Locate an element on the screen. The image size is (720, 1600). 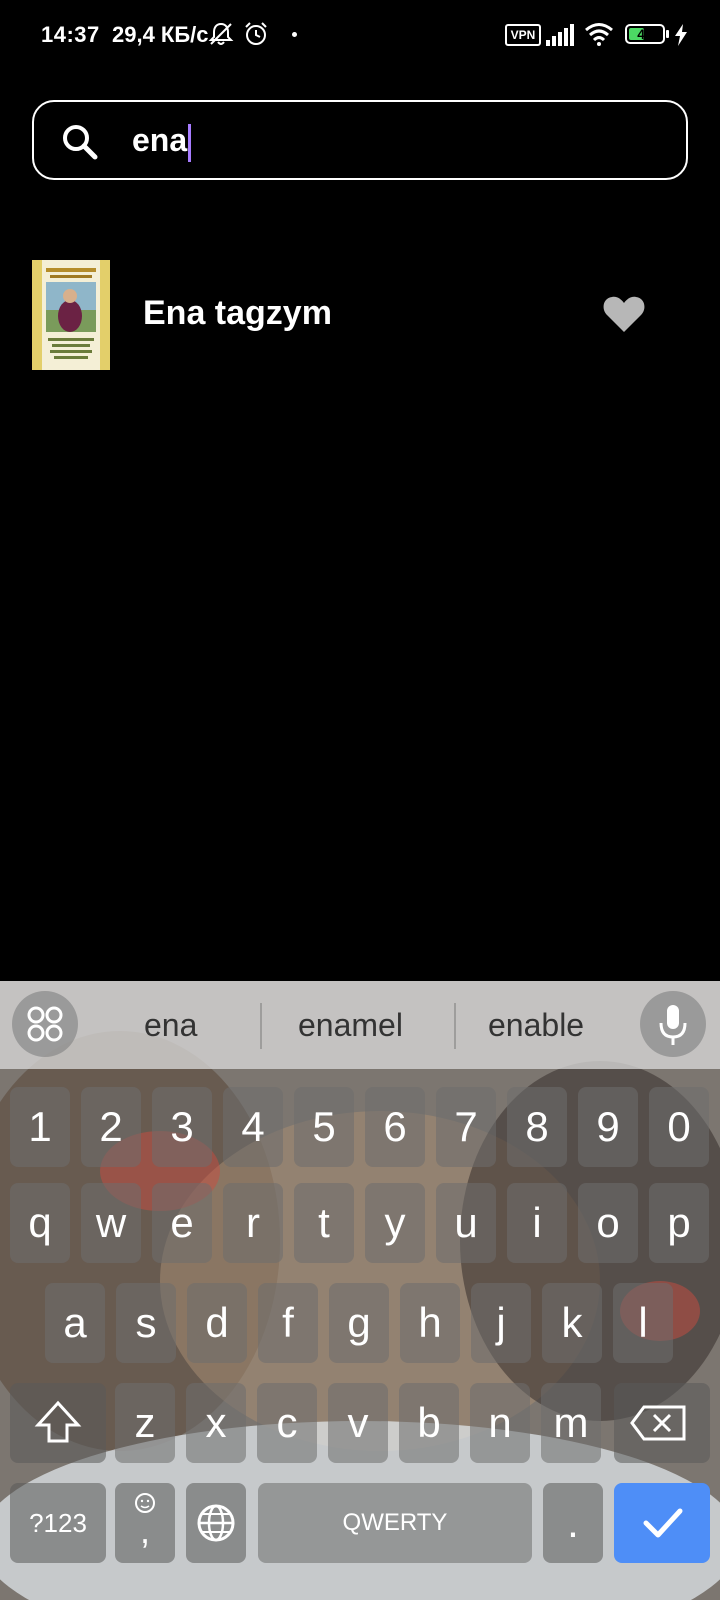
key-1: 1 is located at coordinates (40, 1127).